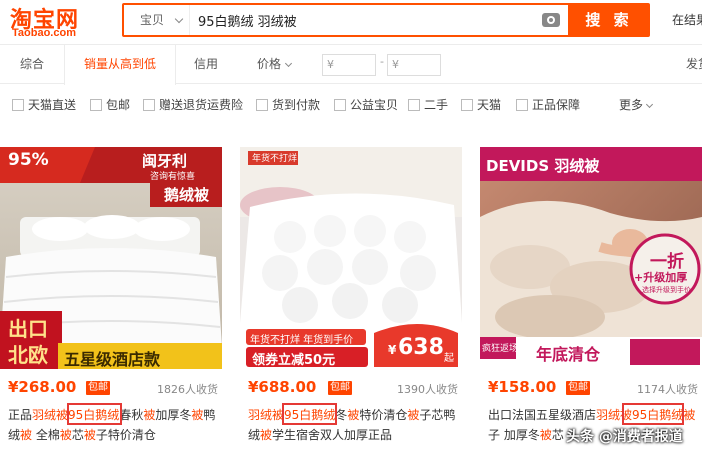  What do you see at coordinates (46, 435) in the screenshot?
I see `title-text: 全棉` at bounding box center [46, 435].